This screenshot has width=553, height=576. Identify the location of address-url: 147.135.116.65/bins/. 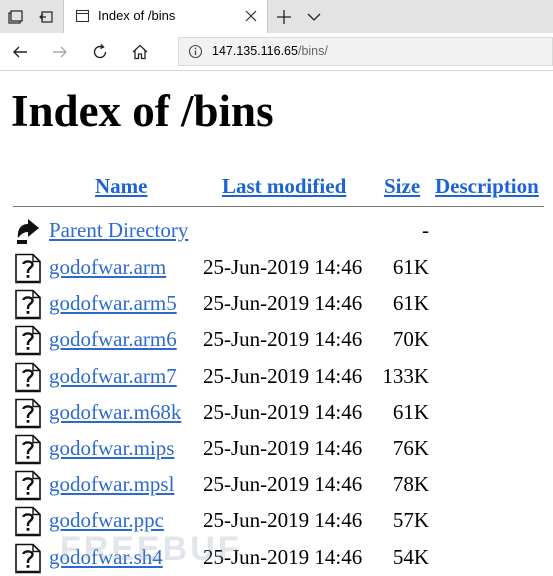
(270, 51).